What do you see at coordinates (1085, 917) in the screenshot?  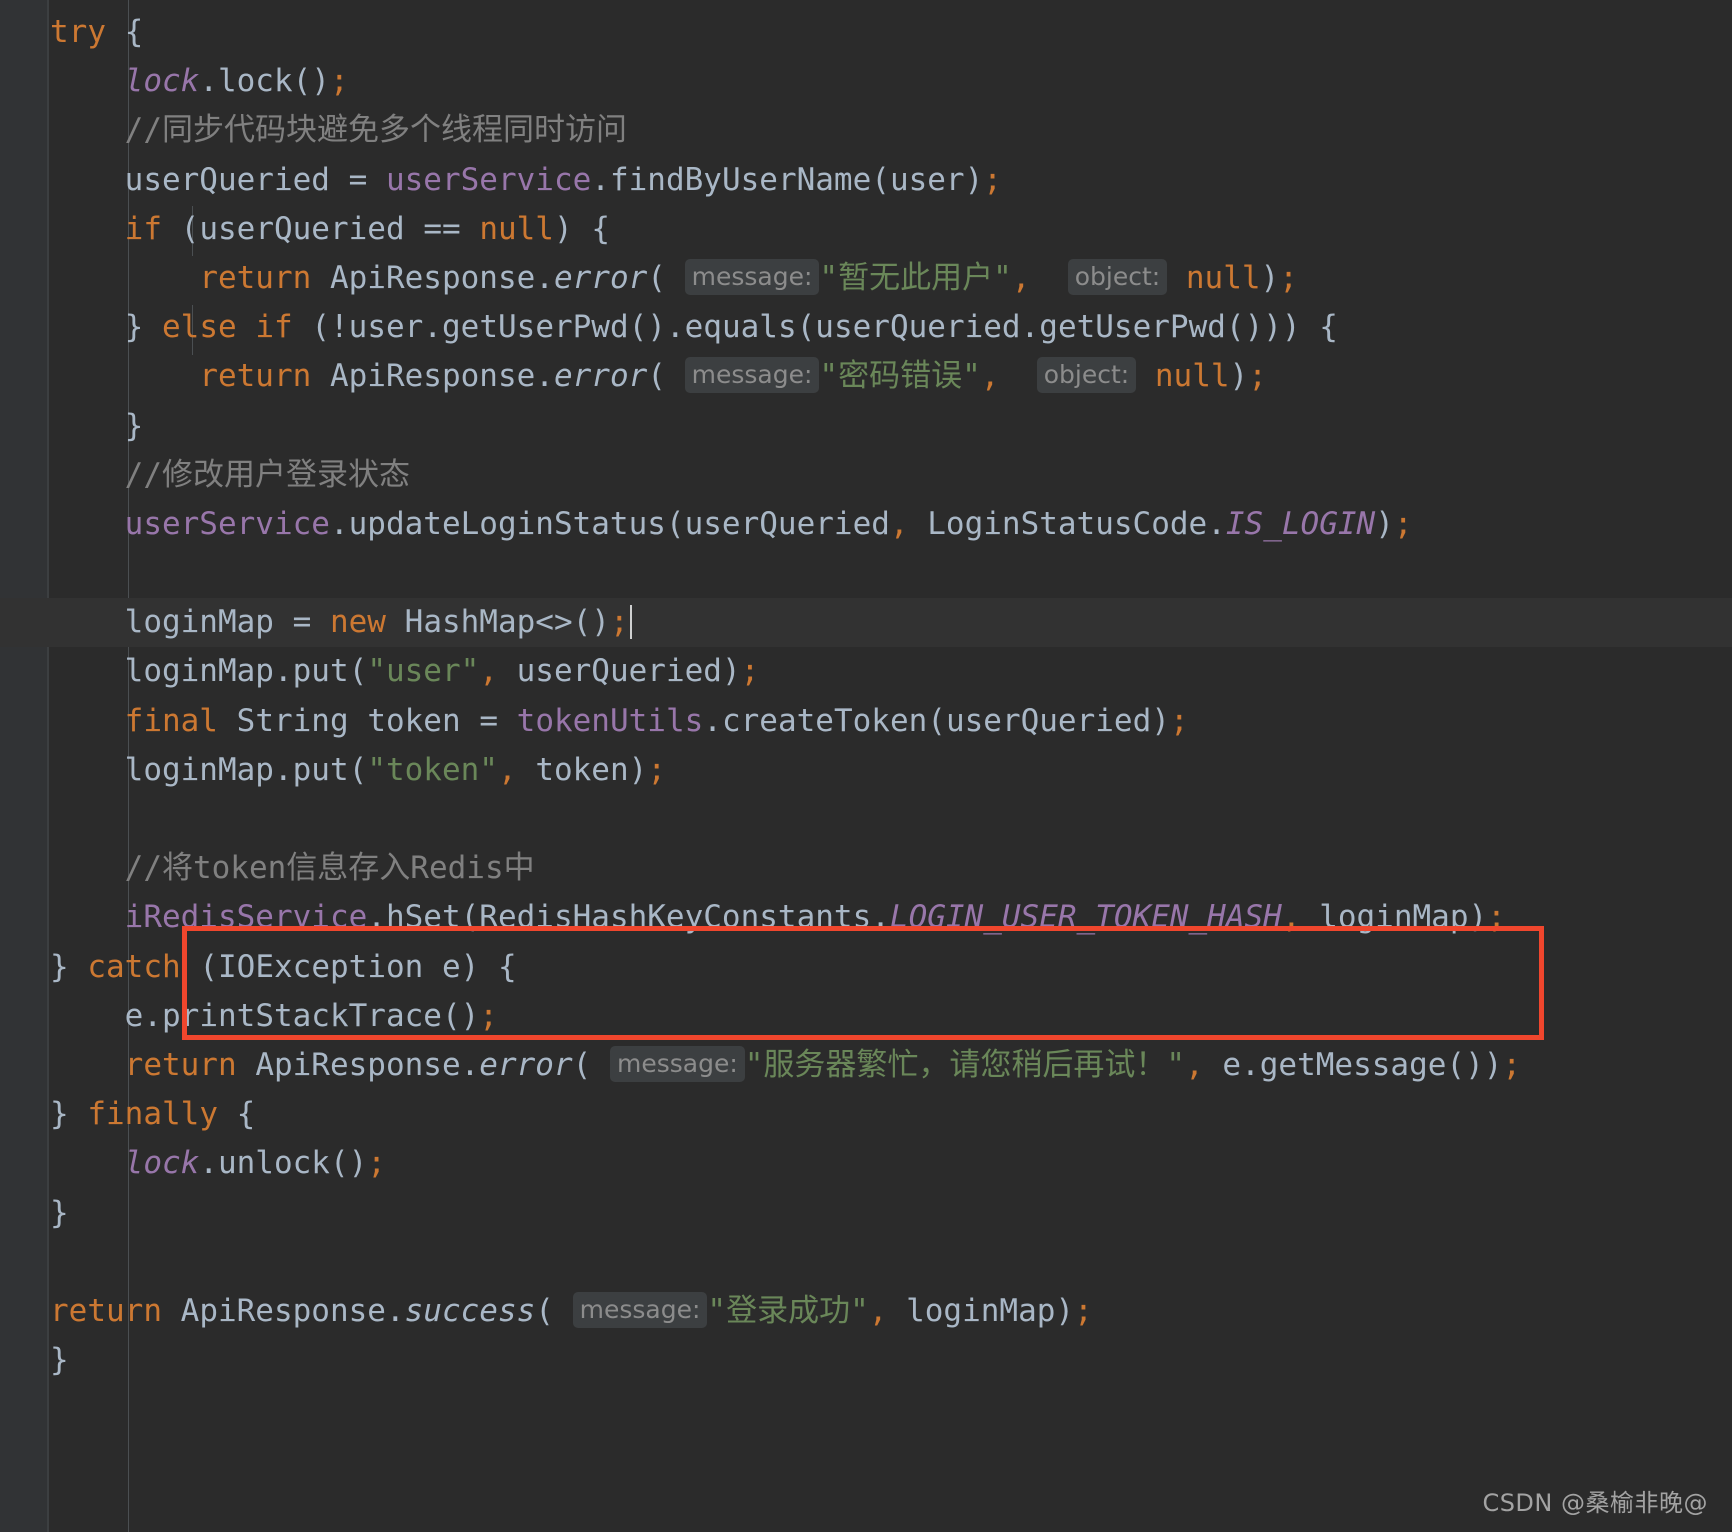 I see `constant-LOGIN-USER-TOKEN-HASH: LOGIN_USER_TOKEN_HASH` at bounding box center [1085, 917].